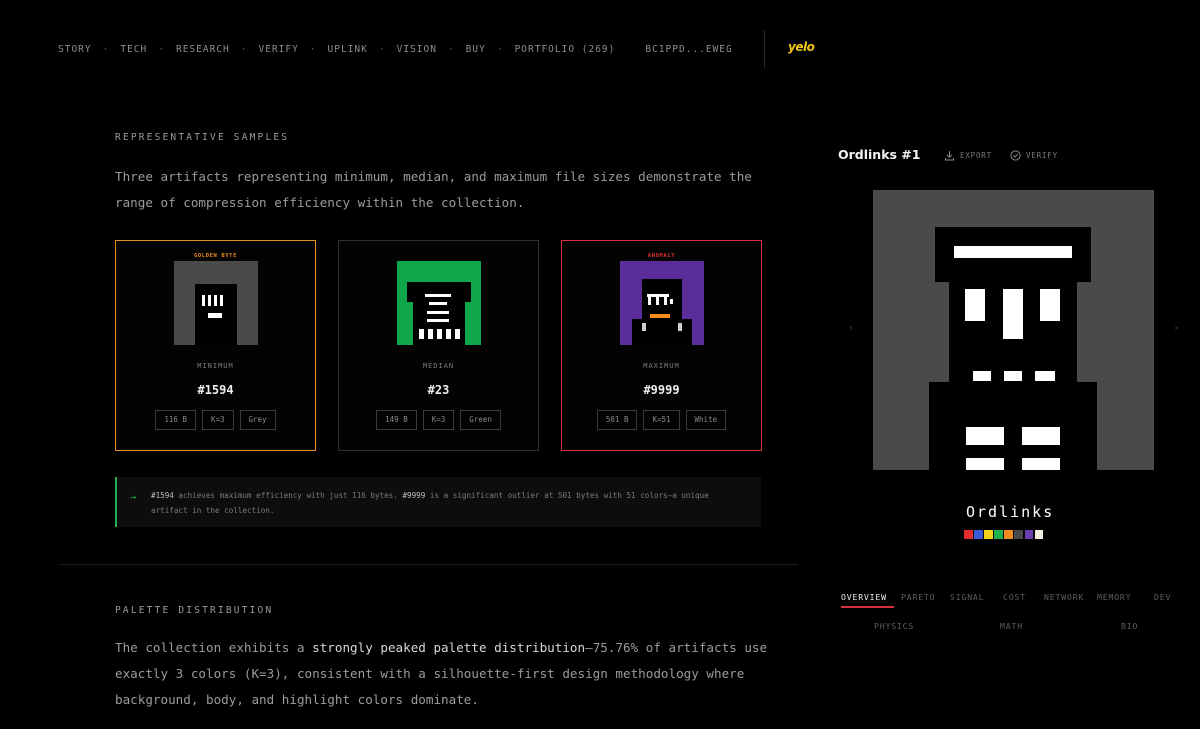  Describe the element at coordinates (75, 49) in the screenshot. I see `nav-story: STORY` at that location.